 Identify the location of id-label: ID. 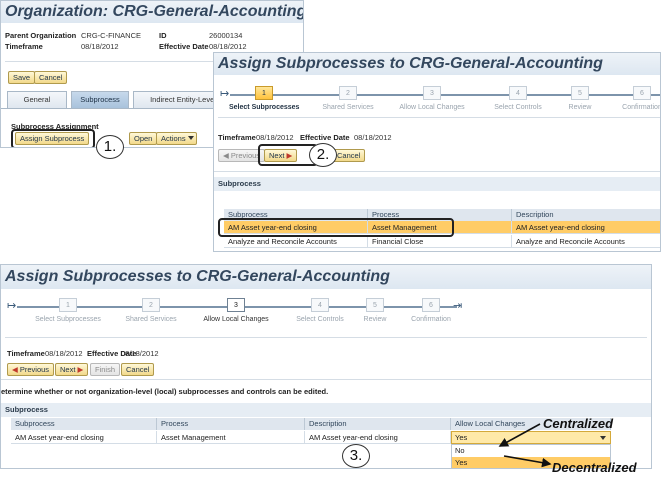
(163, 35).